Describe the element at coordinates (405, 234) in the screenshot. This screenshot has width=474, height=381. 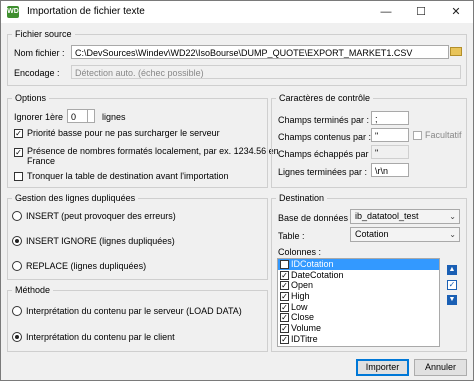
I see `table-select: Cotation ⌄` at that location.